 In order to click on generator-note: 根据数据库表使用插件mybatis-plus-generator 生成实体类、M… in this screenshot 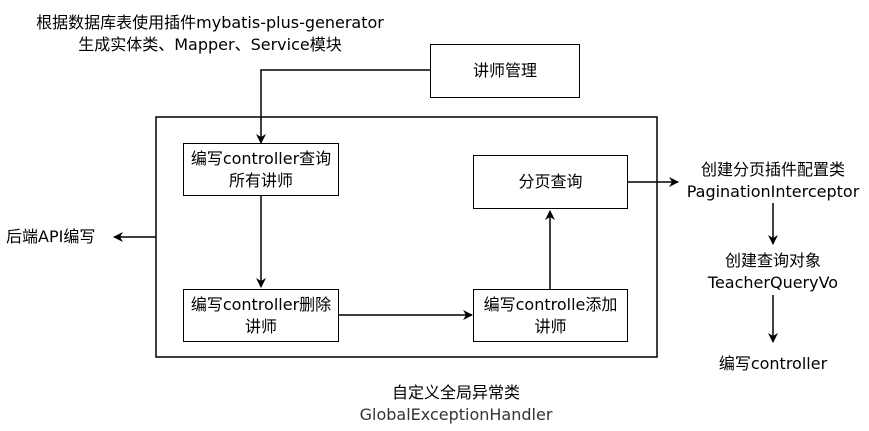, I will do `click(210, 34)`.